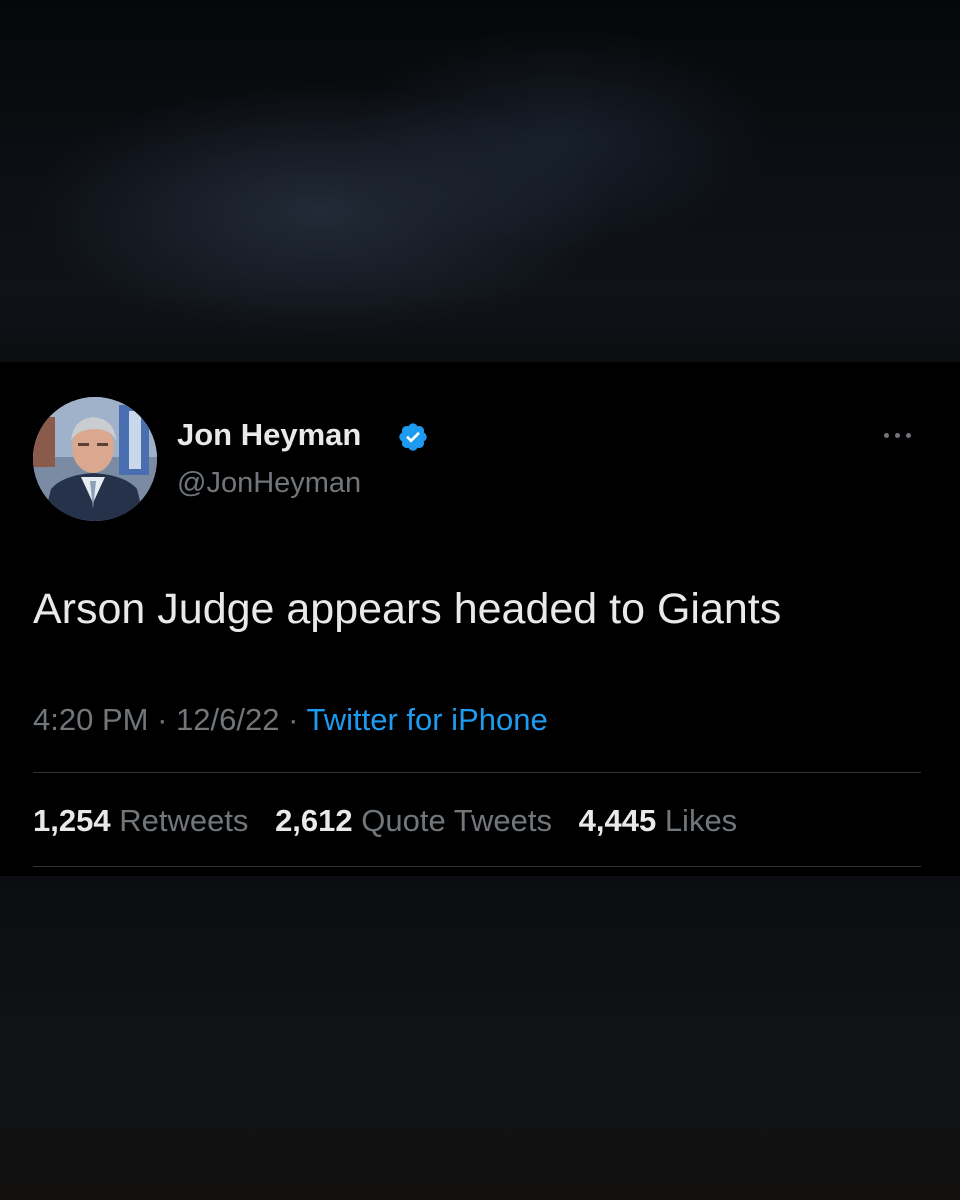 The width and height of the screenshot is (960, 1200). I want to click on verified-badge-icon, so click(413, 437).